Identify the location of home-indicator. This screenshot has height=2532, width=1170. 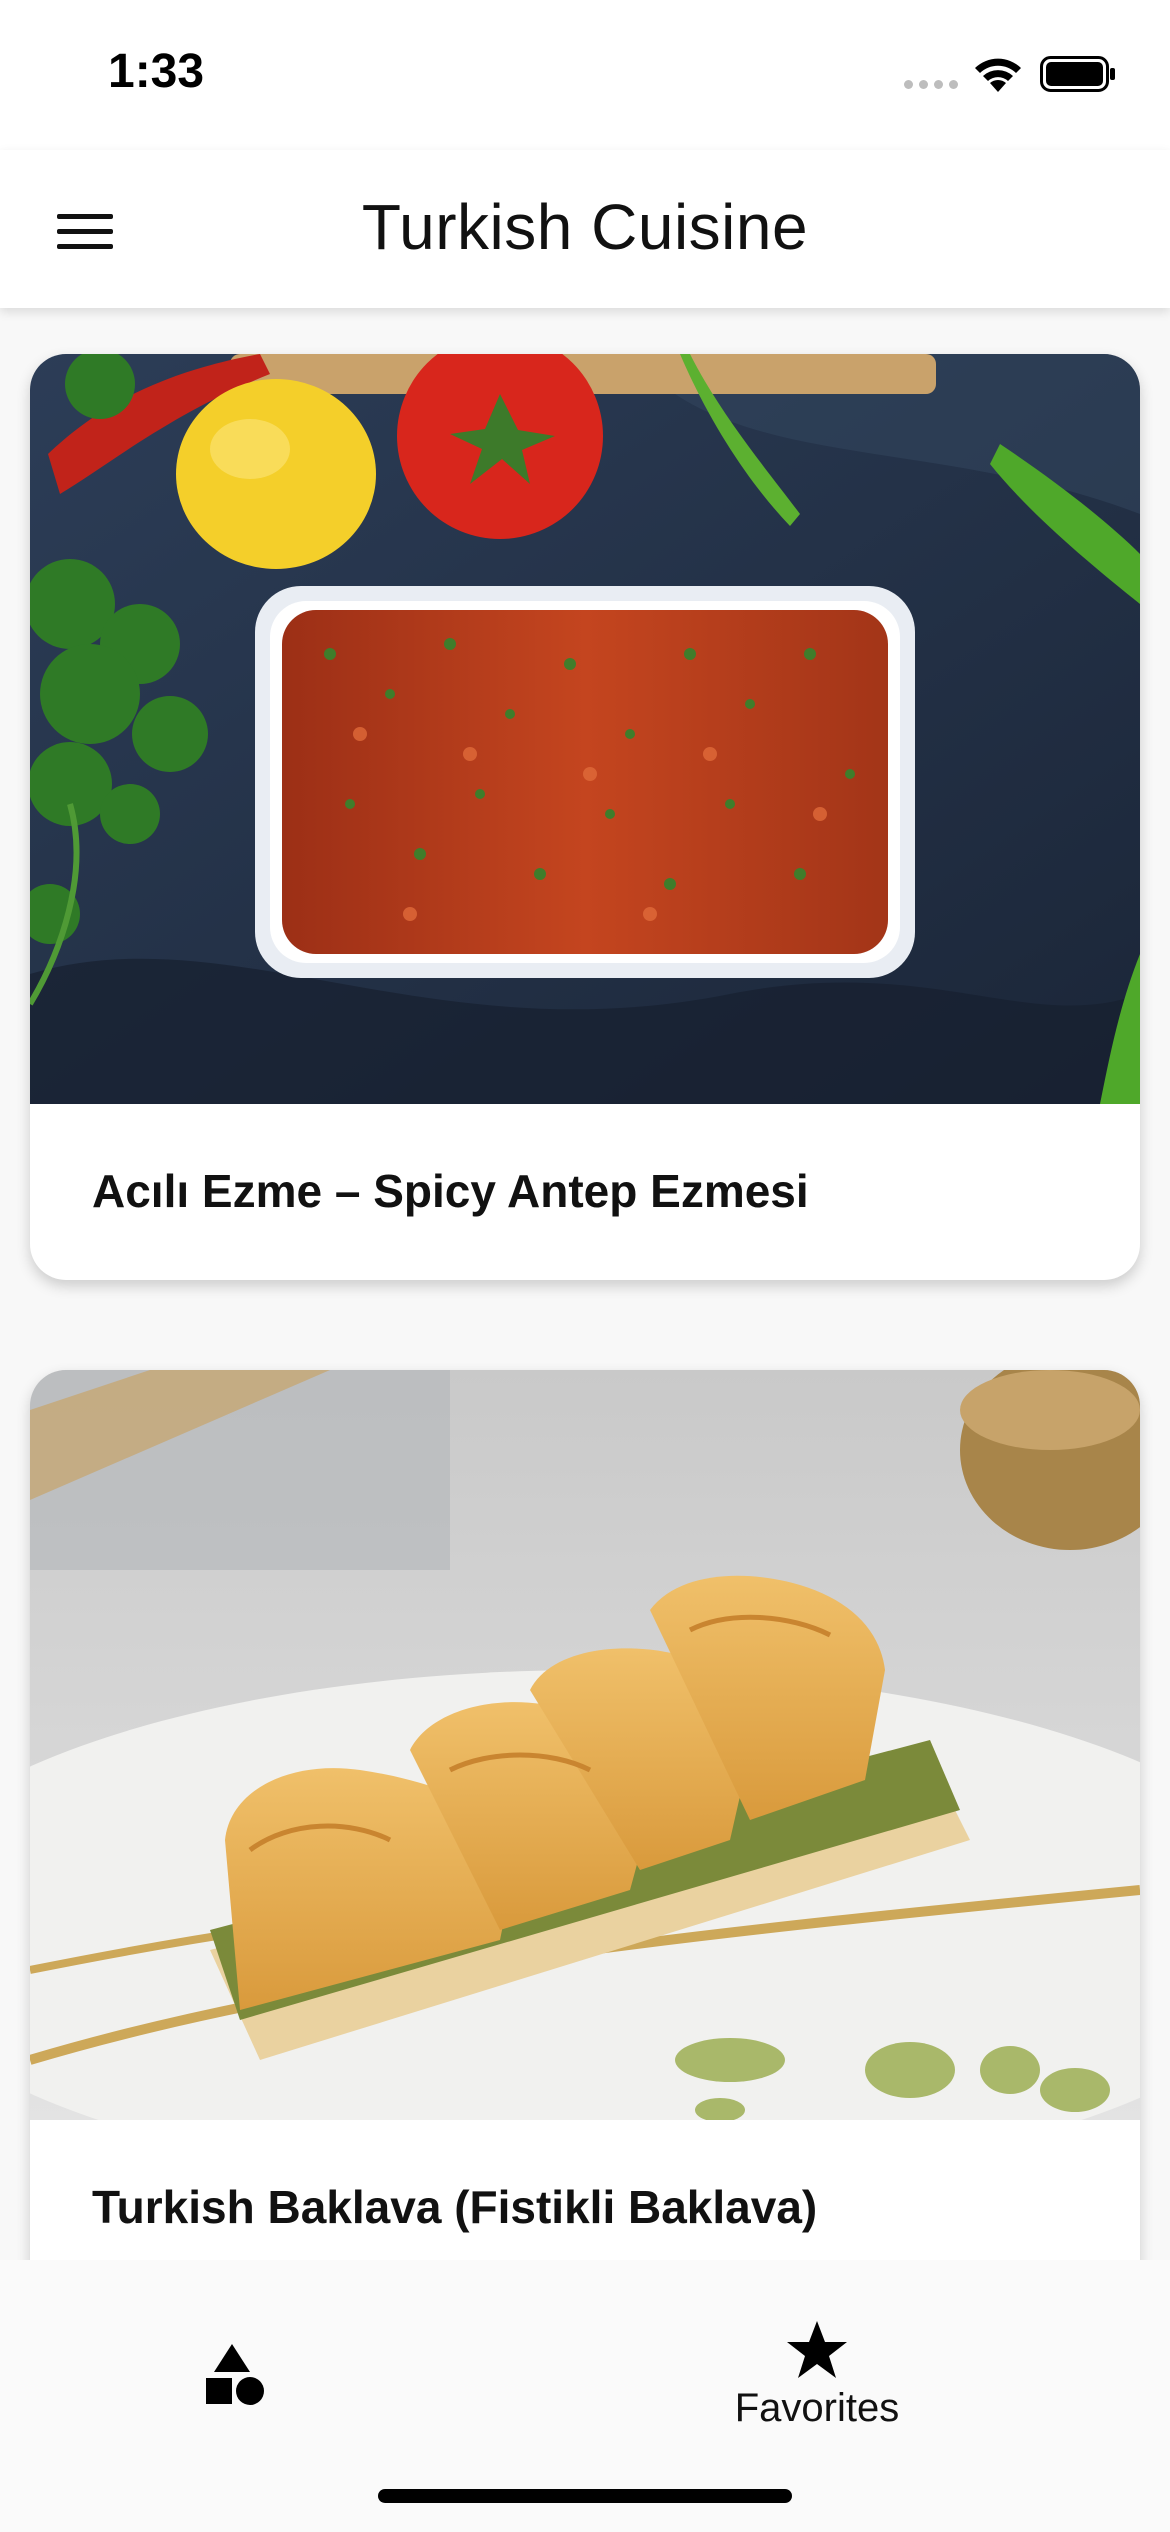
(585, 2496).